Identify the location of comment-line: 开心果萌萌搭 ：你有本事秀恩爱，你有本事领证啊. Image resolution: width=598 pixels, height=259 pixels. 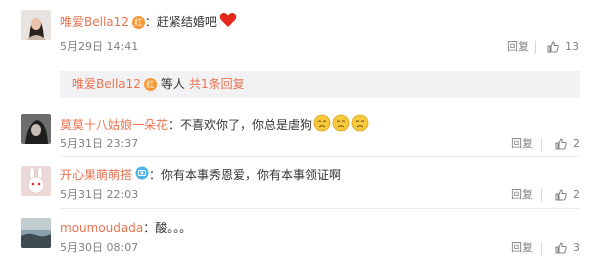
(200, 175).